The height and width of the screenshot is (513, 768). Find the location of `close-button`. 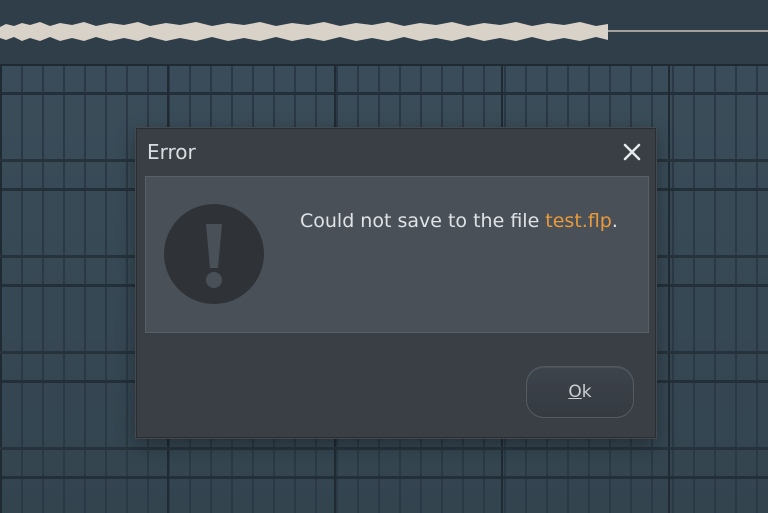

close-button is located at coordinates (632, 152).